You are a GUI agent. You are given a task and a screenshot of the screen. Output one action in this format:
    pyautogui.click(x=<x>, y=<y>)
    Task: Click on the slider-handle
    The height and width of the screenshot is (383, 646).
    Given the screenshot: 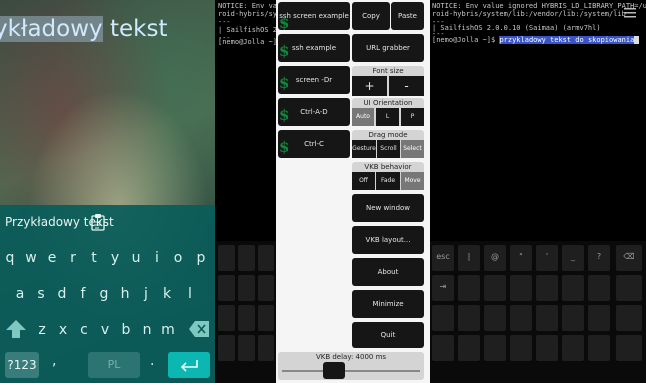 What is the action you would take?
    pyautogui.click(x=333, y=370)
    